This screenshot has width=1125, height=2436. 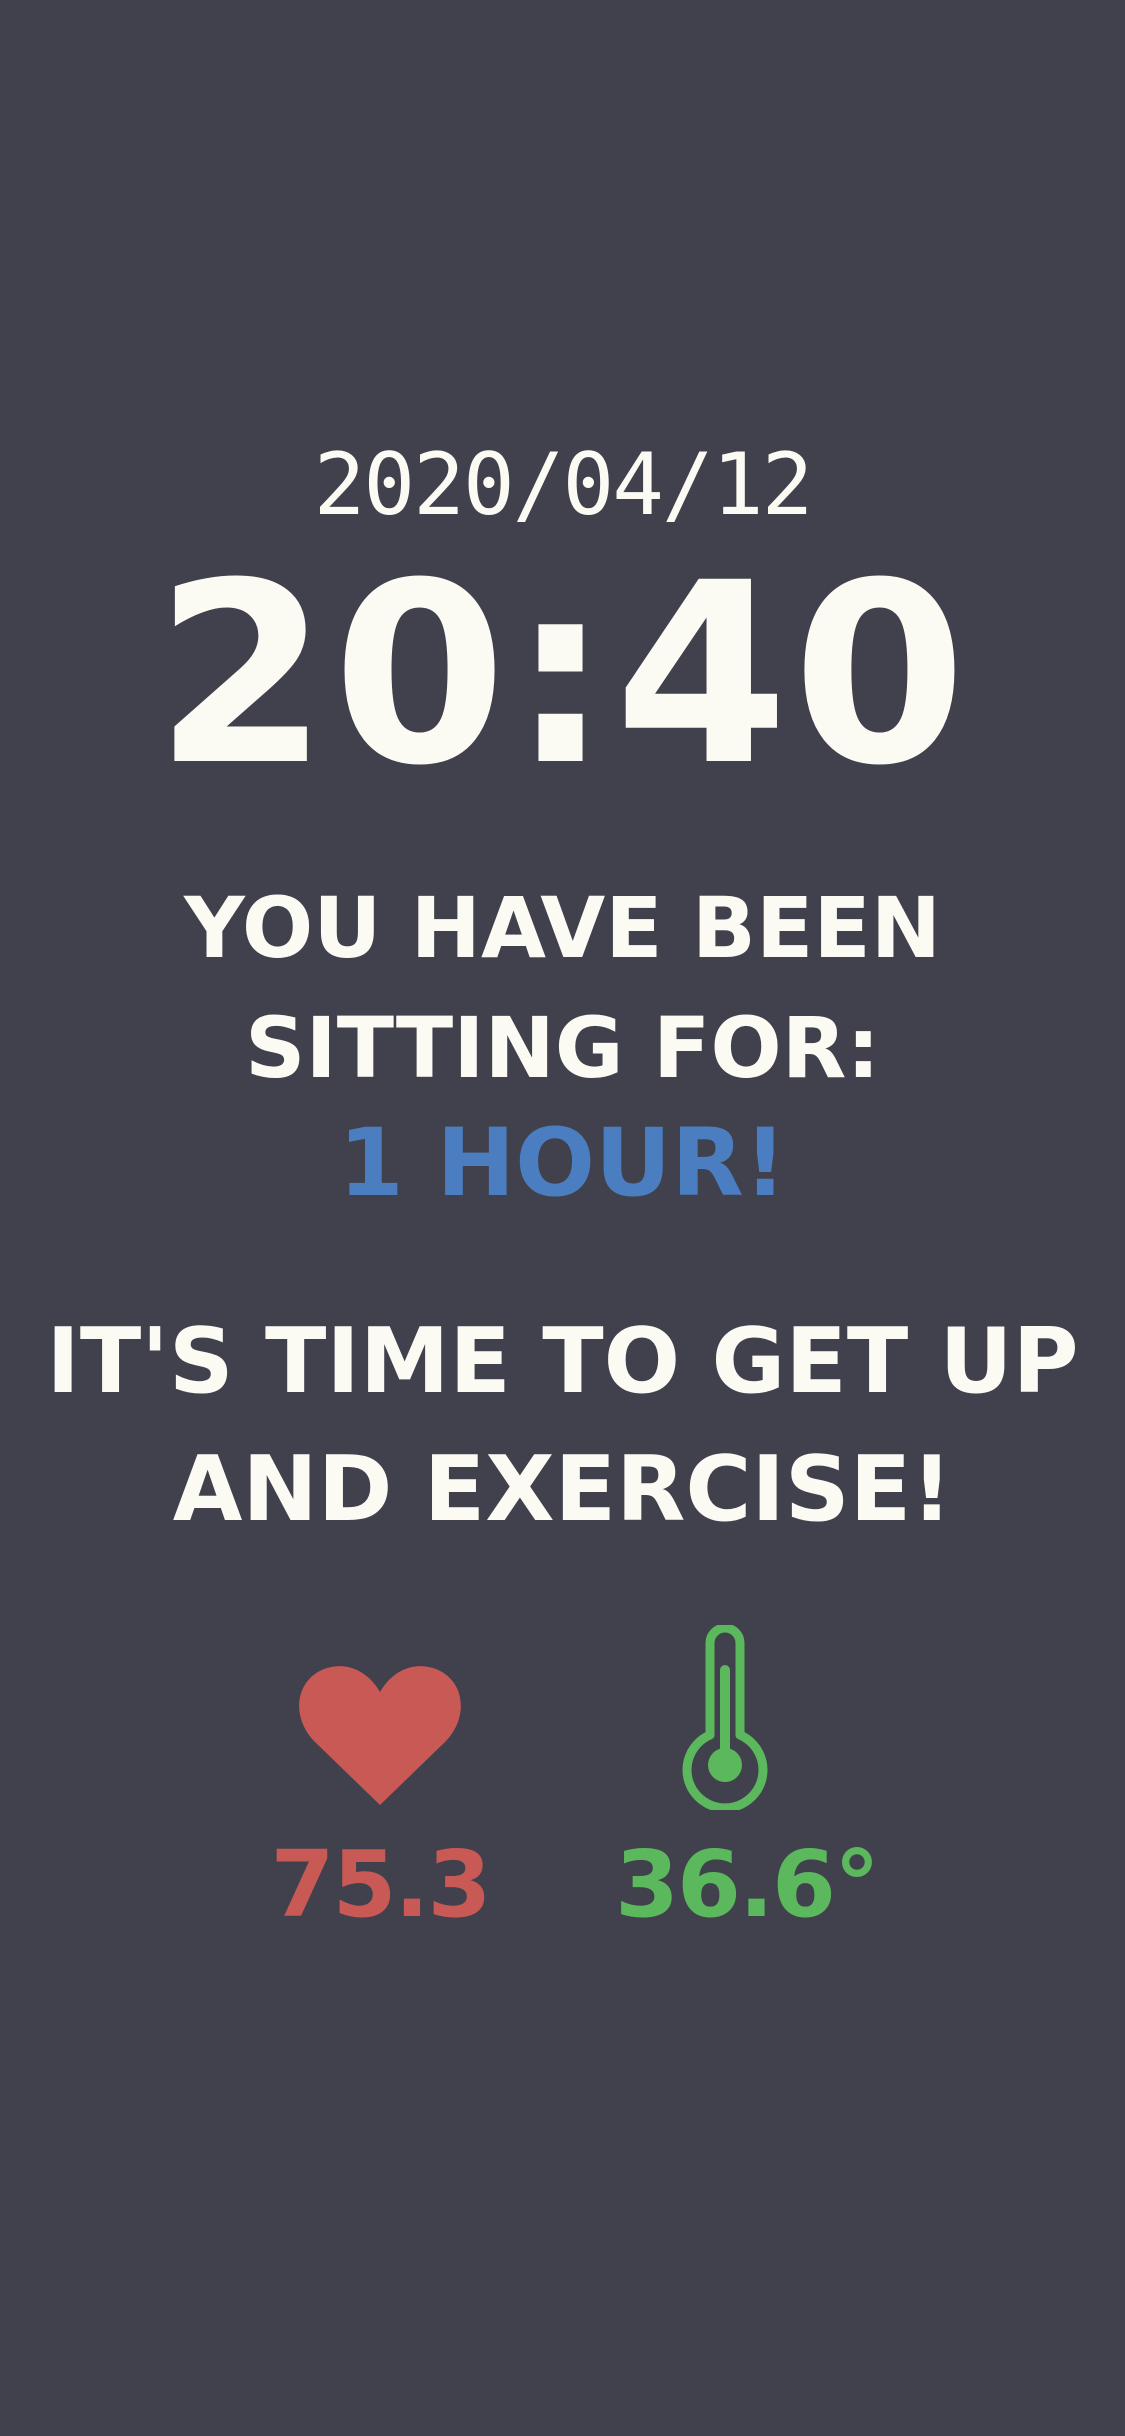 I want to click on sitting-duration: 1 HOUR!, so click(x=562, y=1163).